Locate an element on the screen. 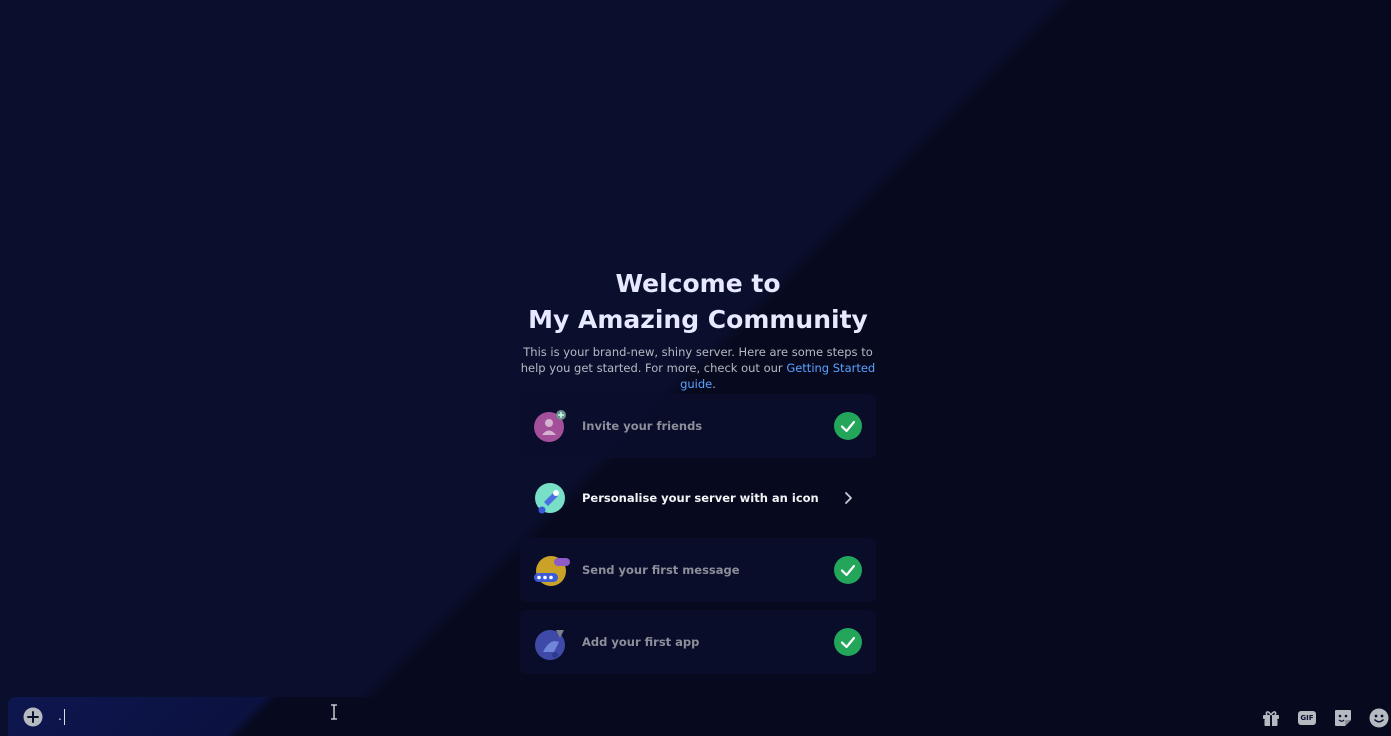 The height and width of the screenshot is (736, 1391). step-send-first-message: Send your first message is located at coordinates (698, 570).